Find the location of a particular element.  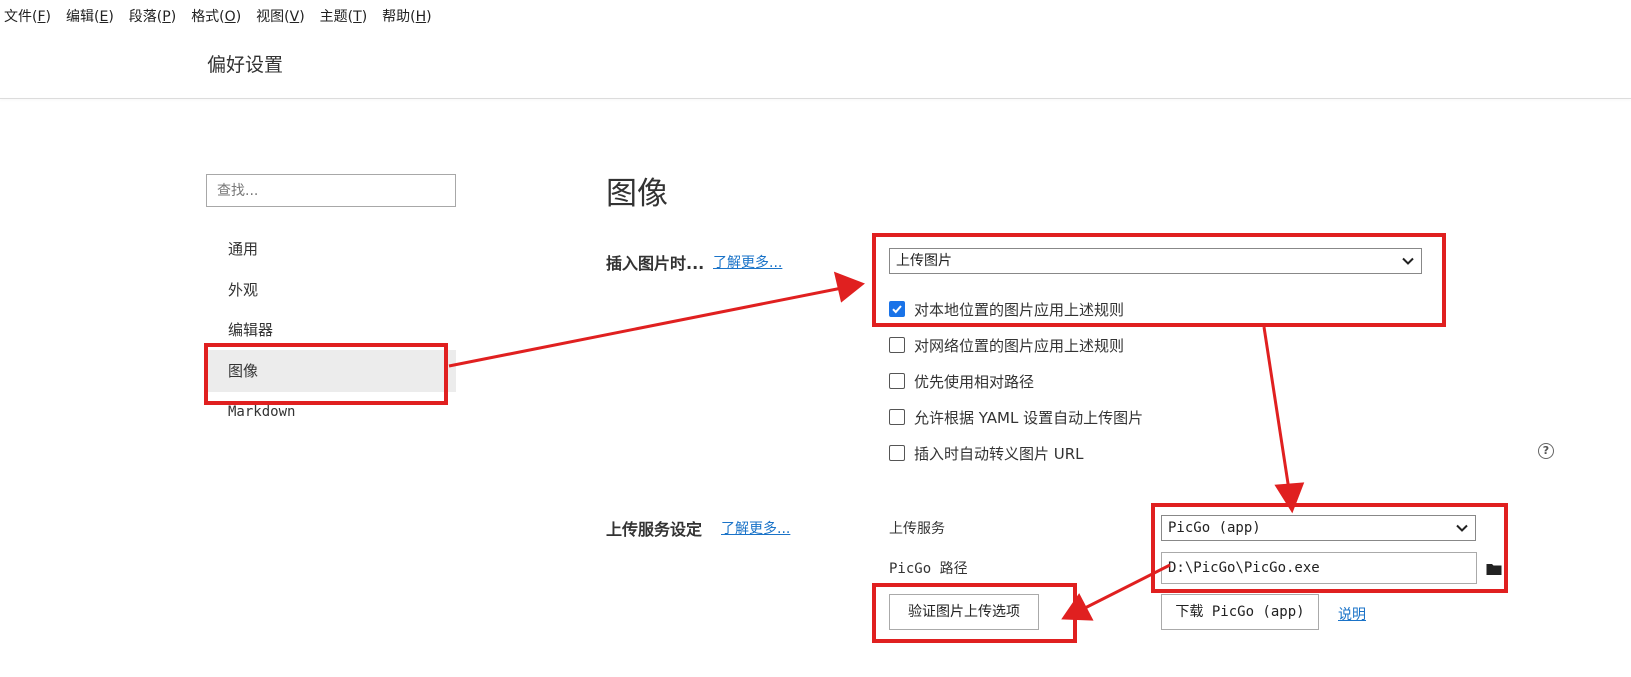

upload-service-label: 上传服务设定 is located at coordinates (654, 529).